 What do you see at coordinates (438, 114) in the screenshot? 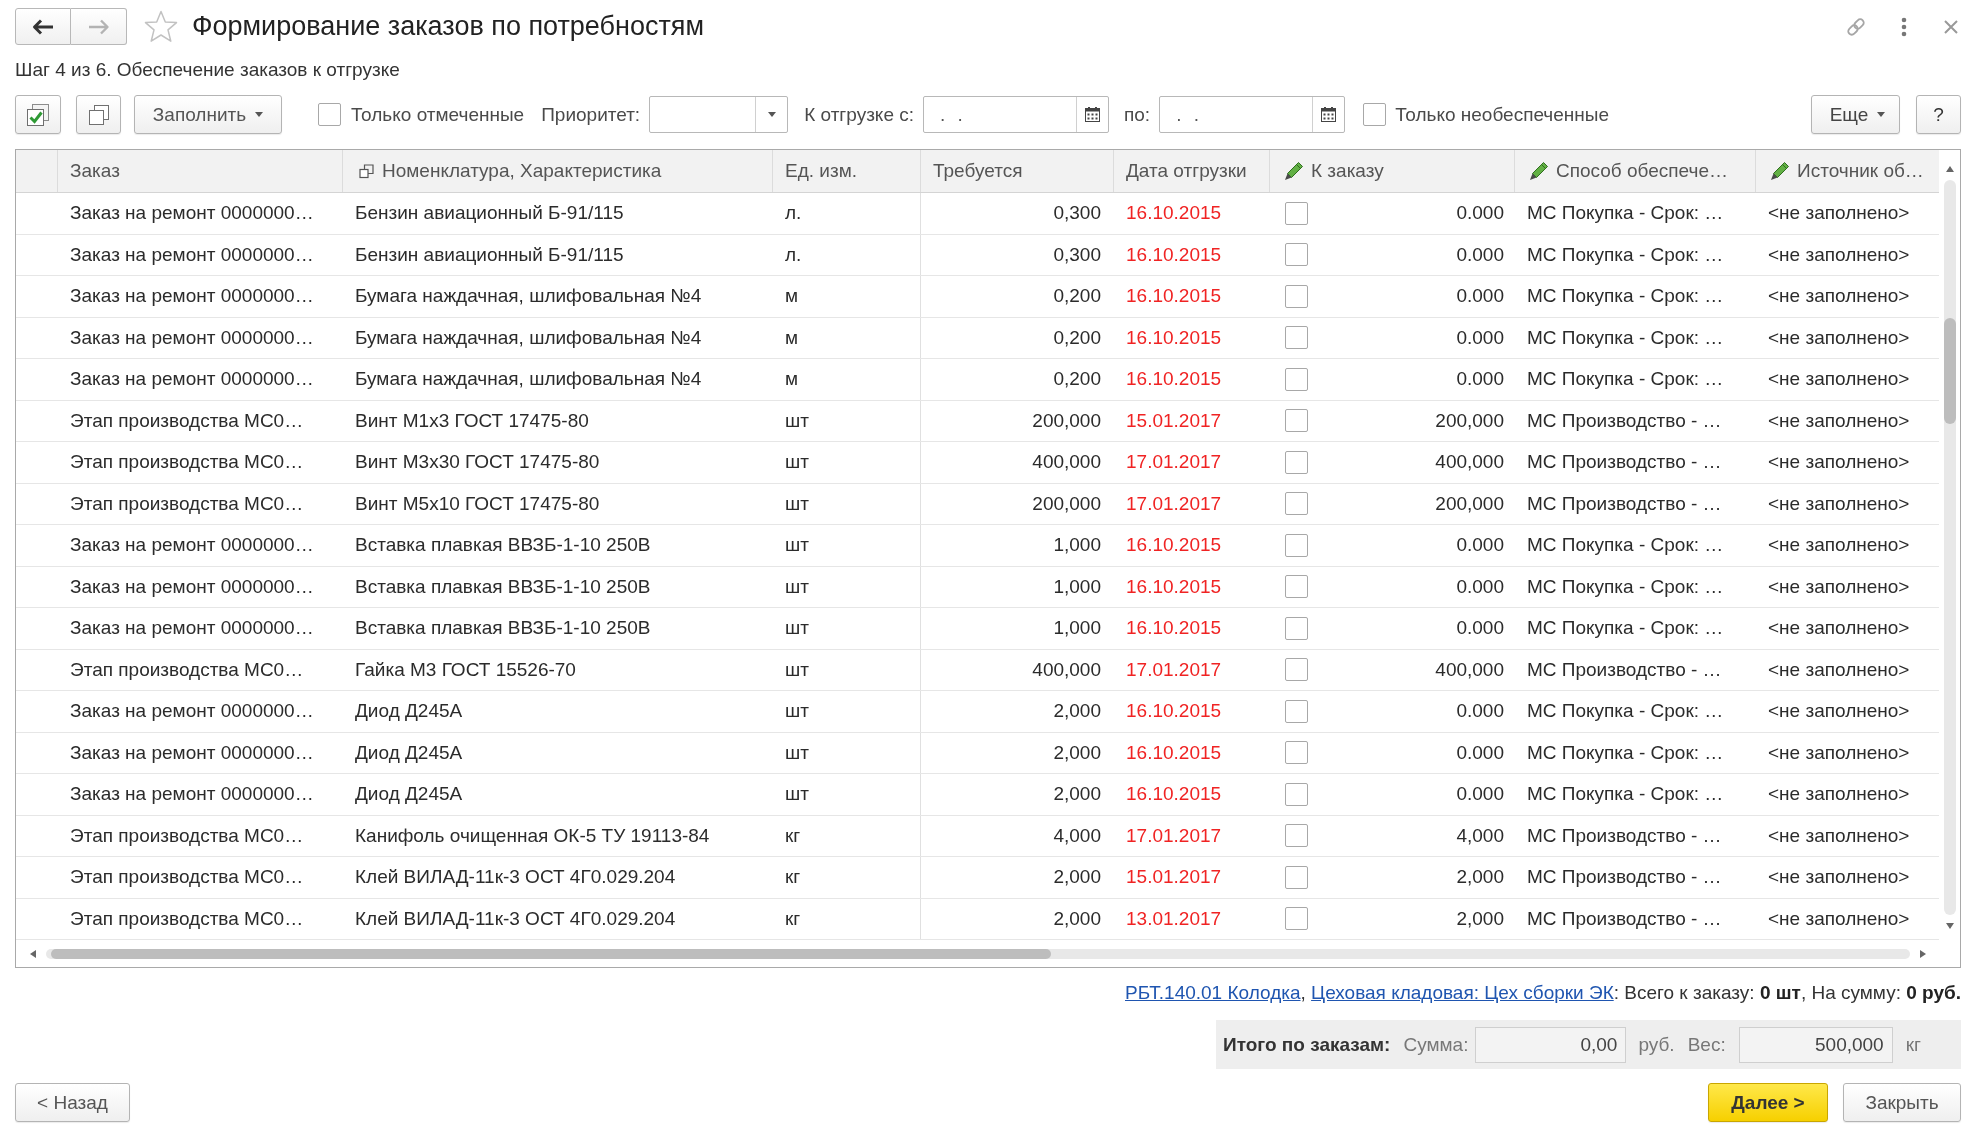
I see `checkbox-label: Только отмеченные` at bounding box center [438, 114].